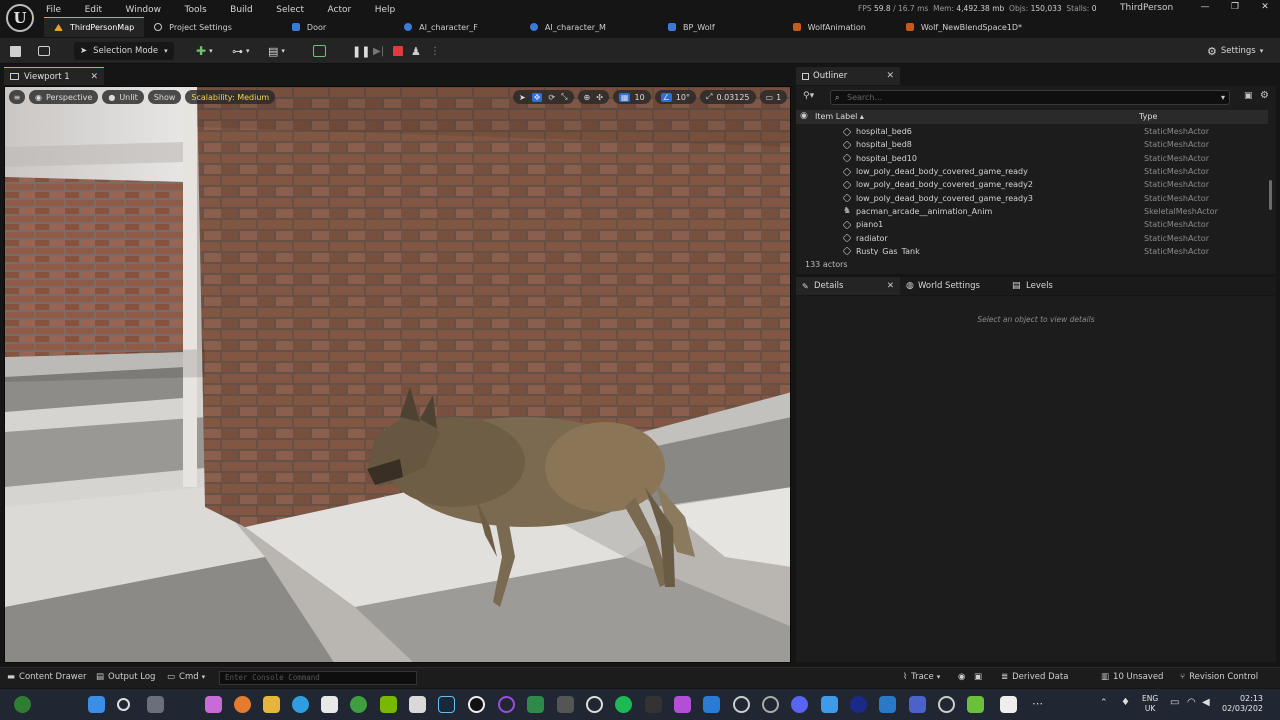  Describe the element at coordinates (361, 51) in the screenshot. I see `pause-button: ❚❚` at that location.